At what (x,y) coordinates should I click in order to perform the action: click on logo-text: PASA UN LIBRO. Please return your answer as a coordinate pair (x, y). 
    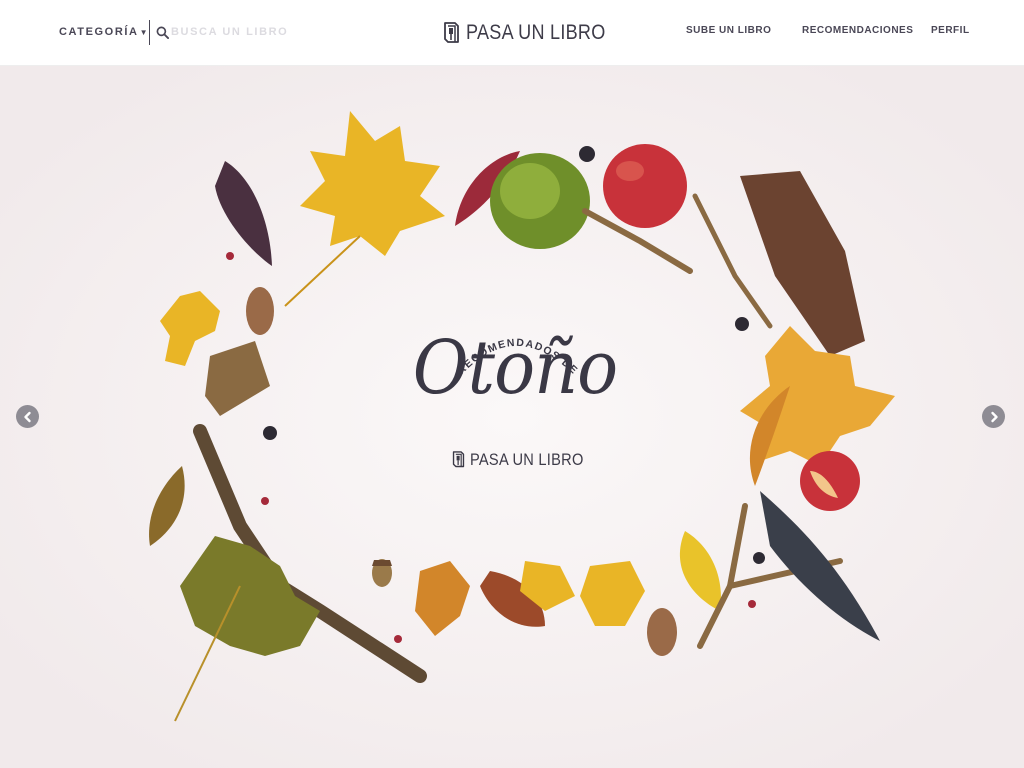
    Looking at the image, I should click on (536, 32).